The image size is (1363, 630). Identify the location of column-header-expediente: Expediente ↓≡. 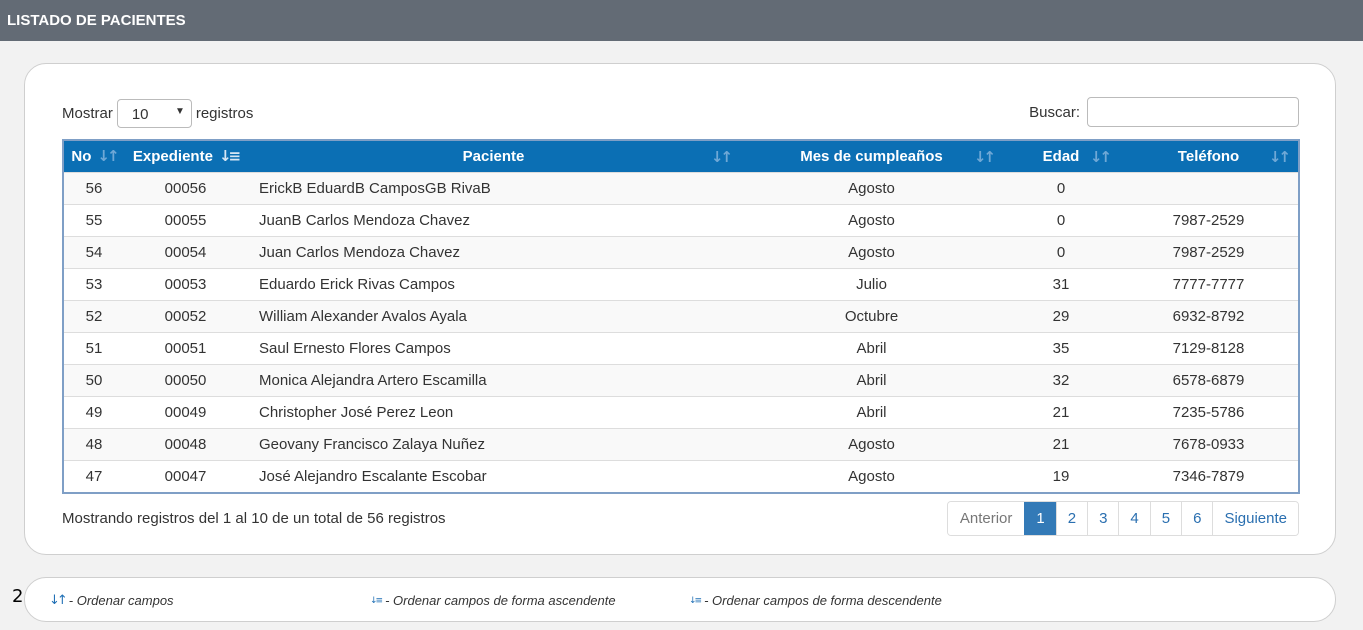
(185, 156).